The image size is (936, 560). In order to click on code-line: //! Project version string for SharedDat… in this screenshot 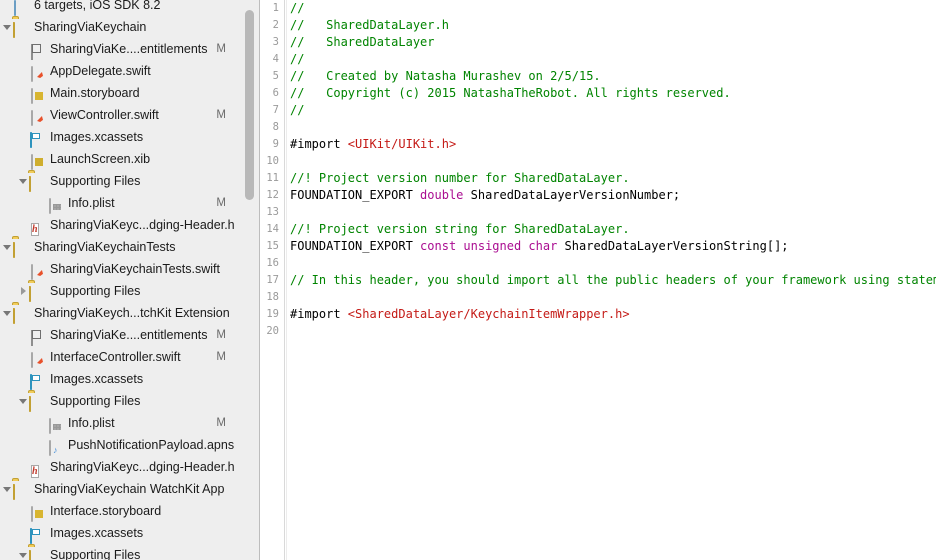, I will do `click(613, 229)`.